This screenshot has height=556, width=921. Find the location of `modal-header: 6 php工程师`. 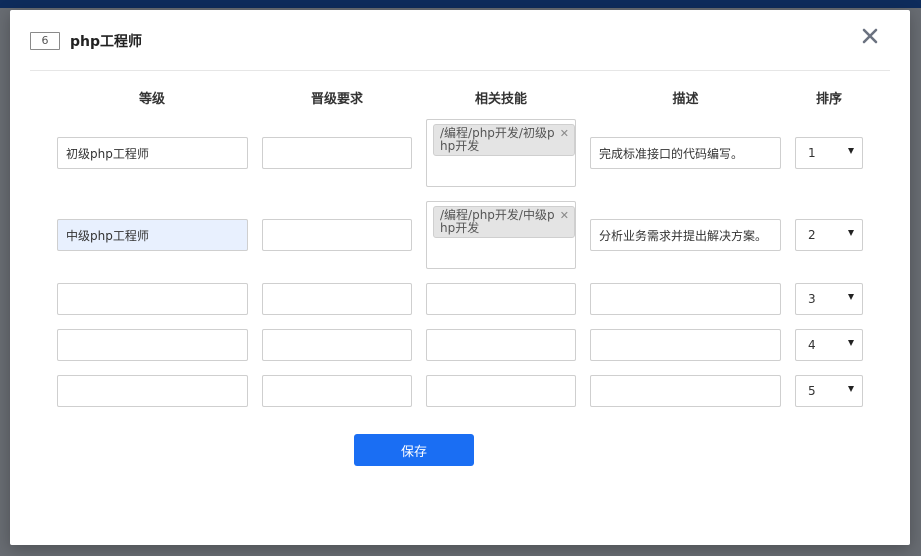

modal-header: 6 php工程师 is located at coordinates (86, 41).